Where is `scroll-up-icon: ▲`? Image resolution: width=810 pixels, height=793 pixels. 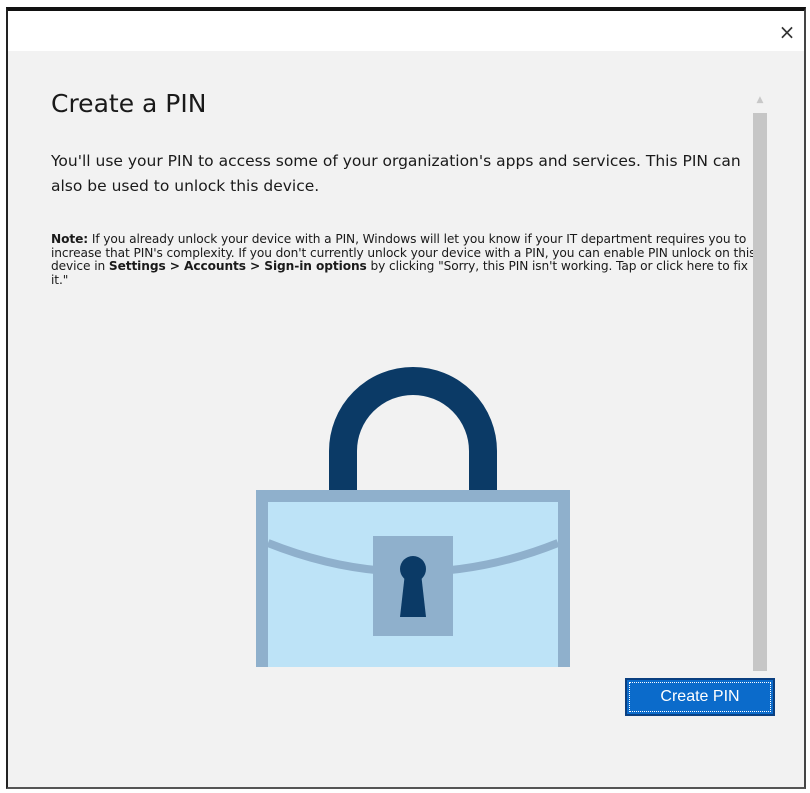
scroll-up-icon: ▲ is located at coordinates (760, 100).